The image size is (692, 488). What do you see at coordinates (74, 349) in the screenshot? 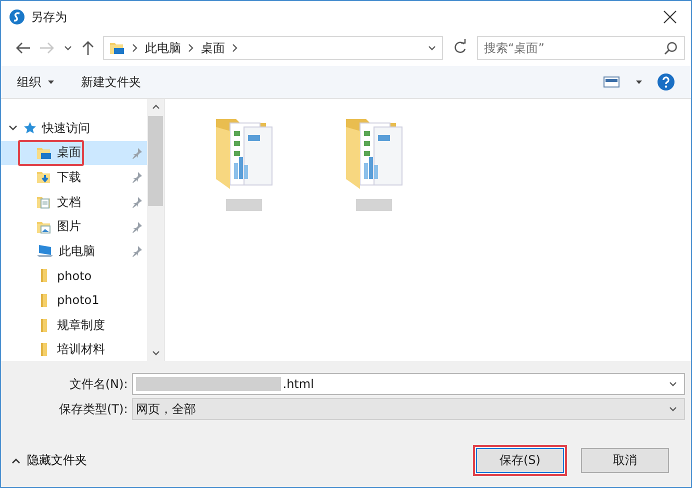
I see `navigation-item: 培训材料` at bounding box center [74, 349].